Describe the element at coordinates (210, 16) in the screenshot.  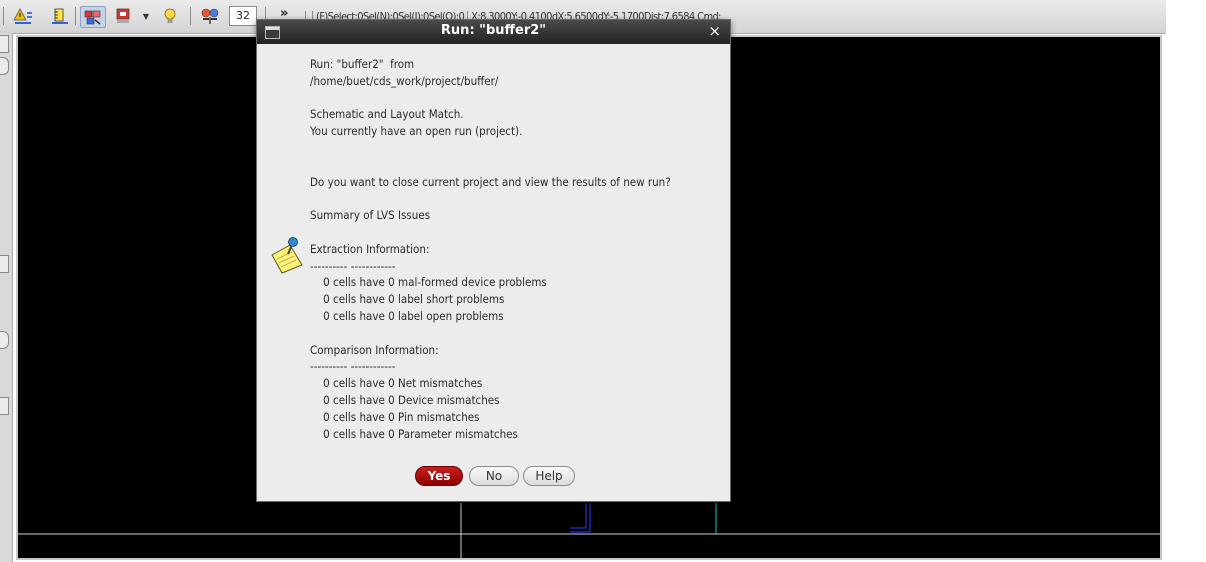
I see `tool-icon` at that location.